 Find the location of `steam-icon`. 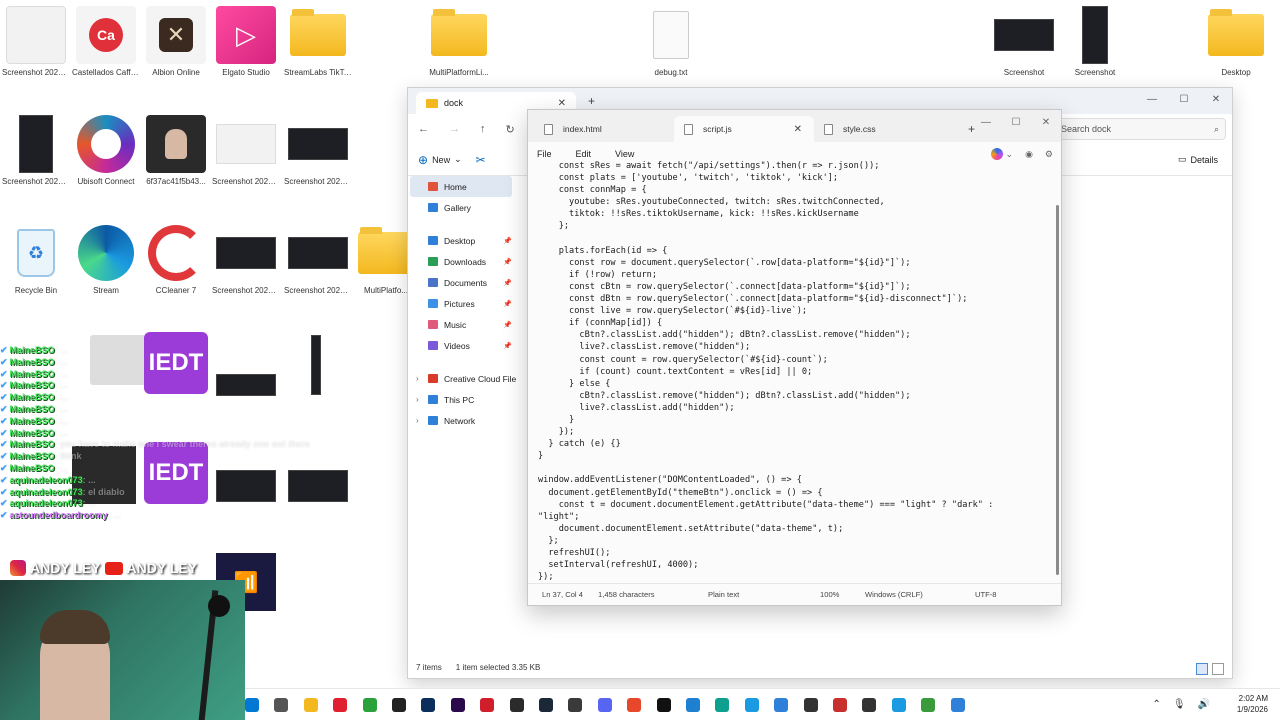

steam-icon is located at coordinates (546, 705).